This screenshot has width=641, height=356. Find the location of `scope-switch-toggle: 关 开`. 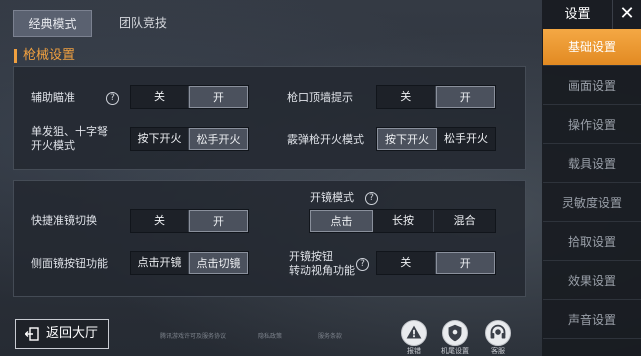

scope-switch-toggle: 关 开 is located at coordinates (189, 221).